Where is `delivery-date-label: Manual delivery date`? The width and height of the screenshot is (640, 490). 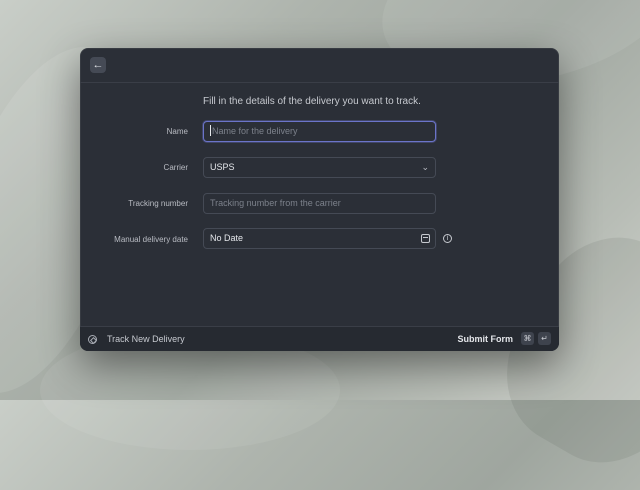 delivery-date-label: Manual delivery date is located at coordinates (151, 239).